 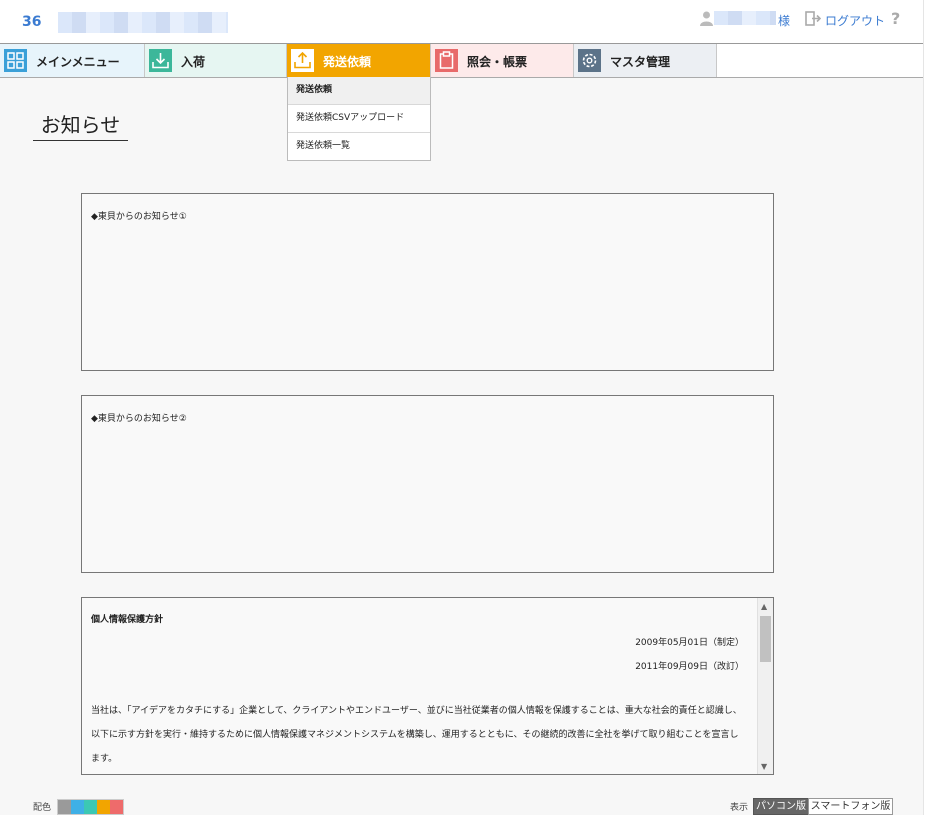 What do you see at coordinates (895, 18) in the screenshot?
I see `help-icon: ?` at bounding box center [895, 18].